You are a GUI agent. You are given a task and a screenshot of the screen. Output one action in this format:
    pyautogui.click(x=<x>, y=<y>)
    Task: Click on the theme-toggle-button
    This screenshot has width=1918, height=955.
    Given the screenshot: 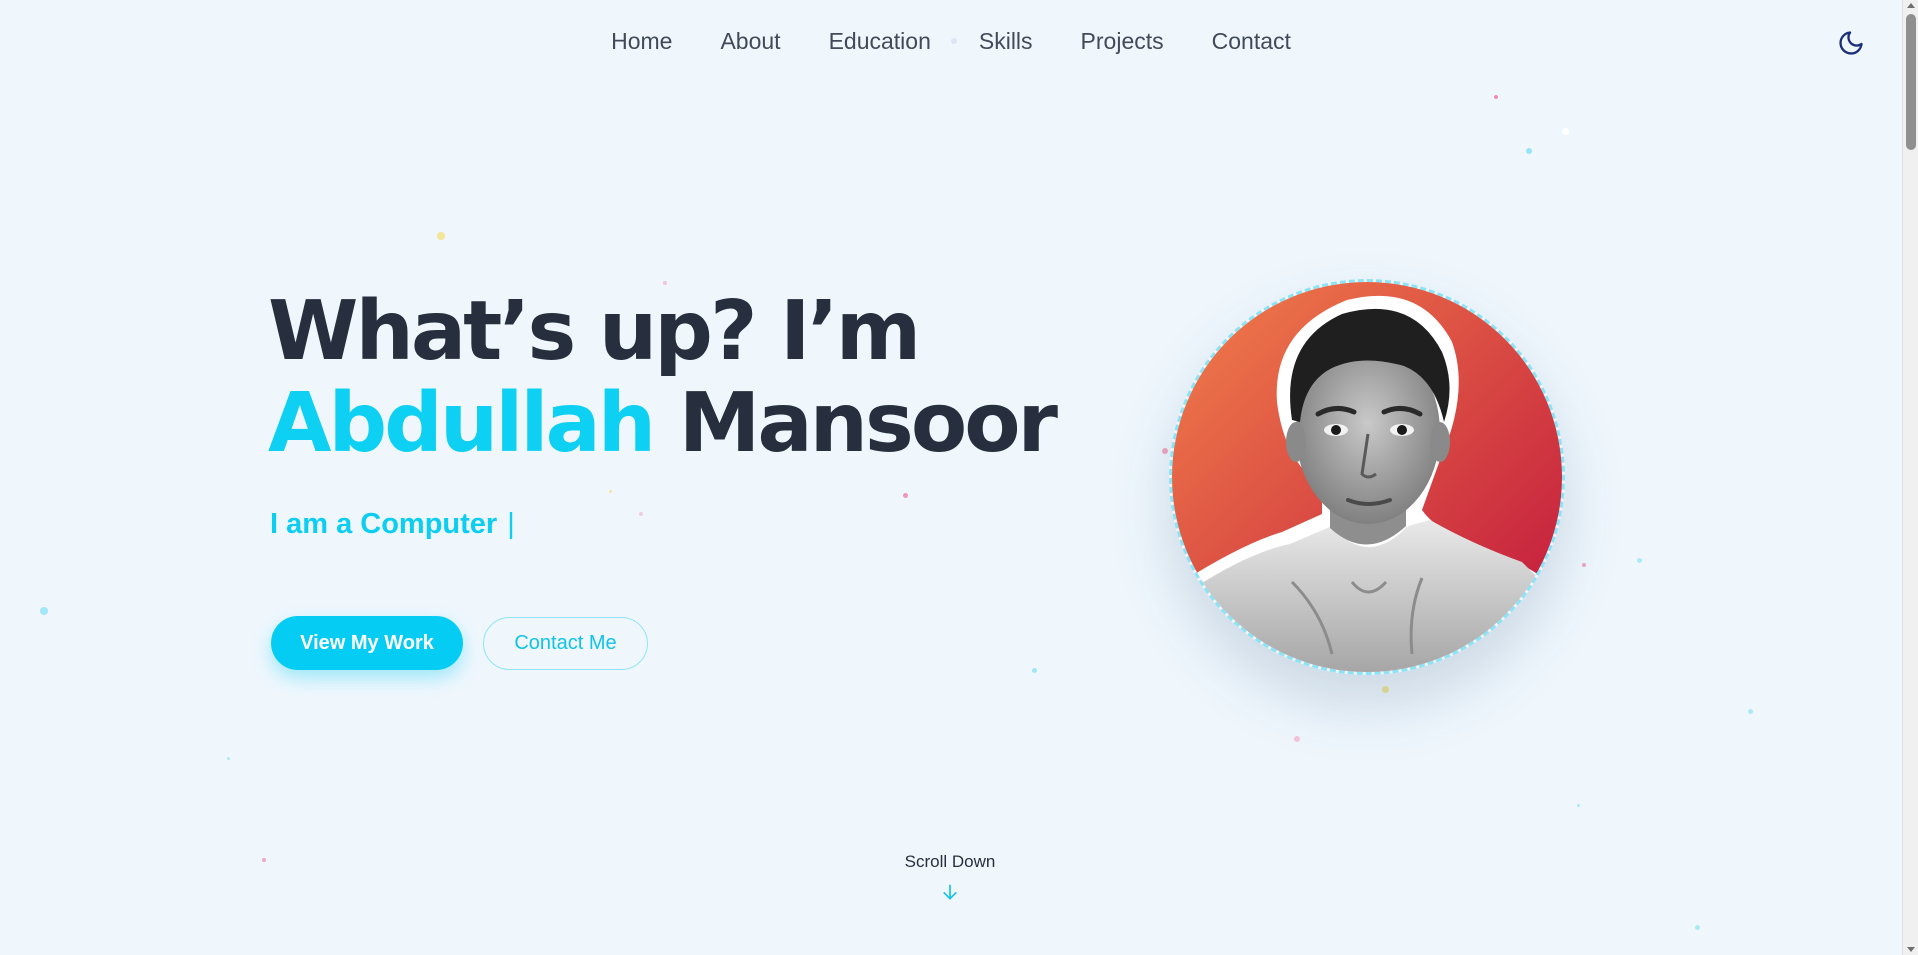 What is the action you would take?
    pyautogui.click(x=1851, y=43)
    